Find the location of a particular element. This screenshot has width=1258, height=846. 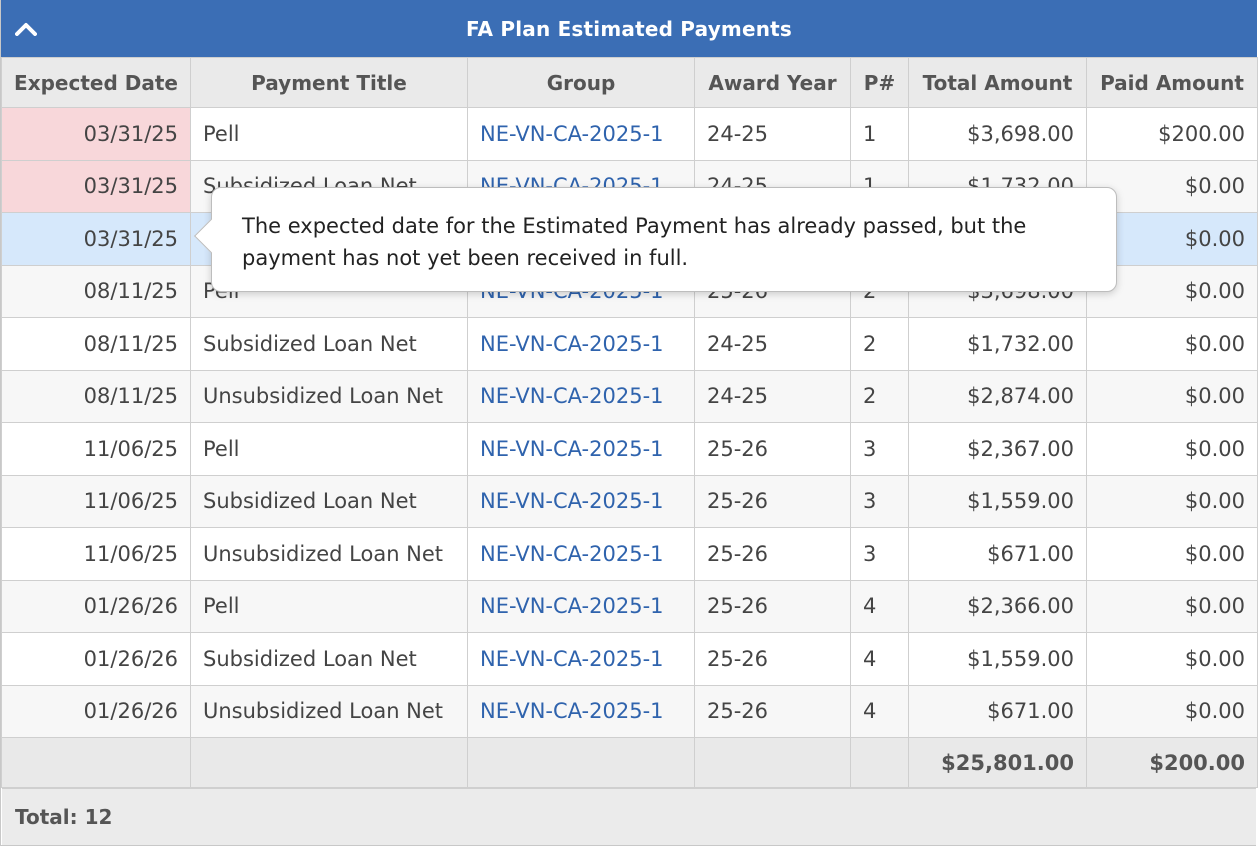

record-count: Total: 12 is located at coordinates (629, 816).